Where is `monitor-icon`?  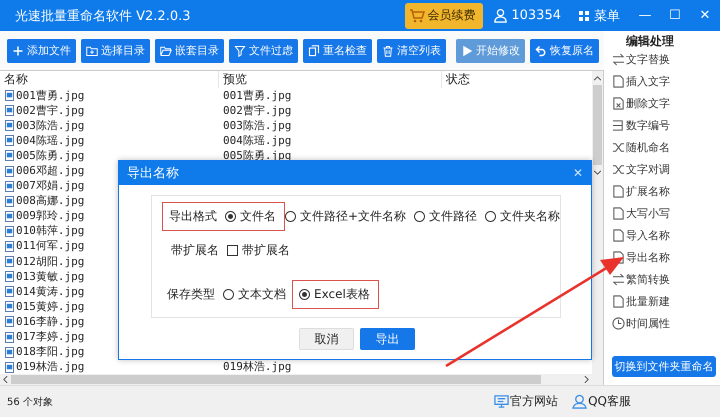 monitor-icon is located at coordinates (502, 401).